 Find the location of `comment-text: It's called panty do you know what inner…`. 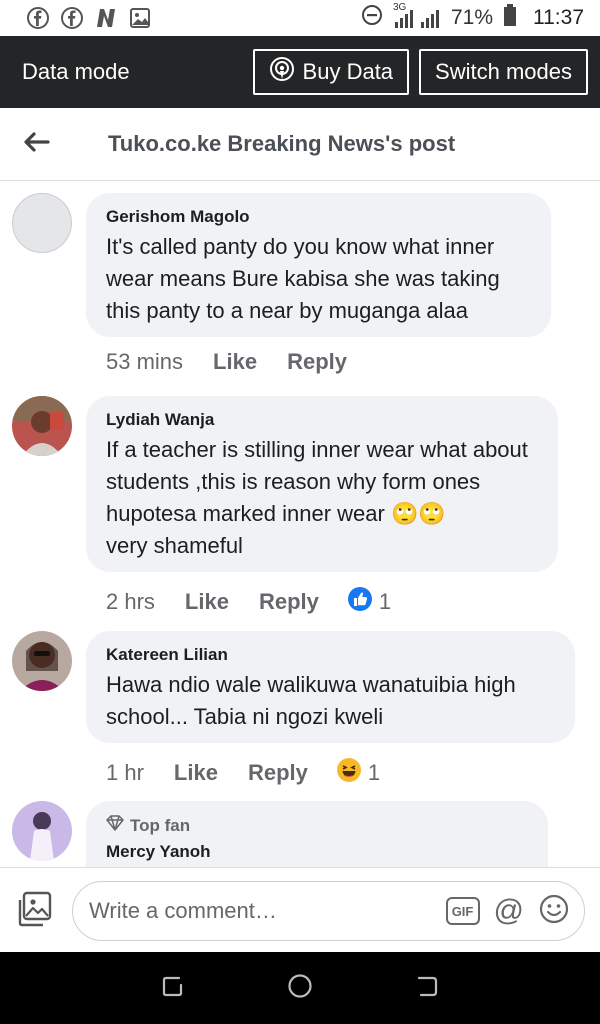

comment-text: It's called panty do you know what inner… is located at coordinates (303, 278).